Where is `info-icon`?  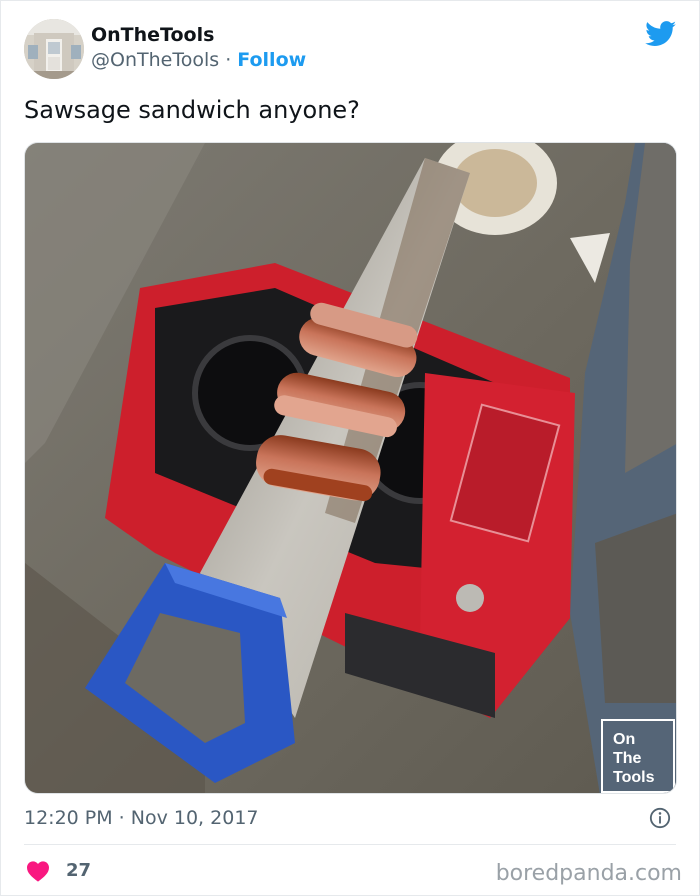 info-icon is located at coordinates (660, 818).